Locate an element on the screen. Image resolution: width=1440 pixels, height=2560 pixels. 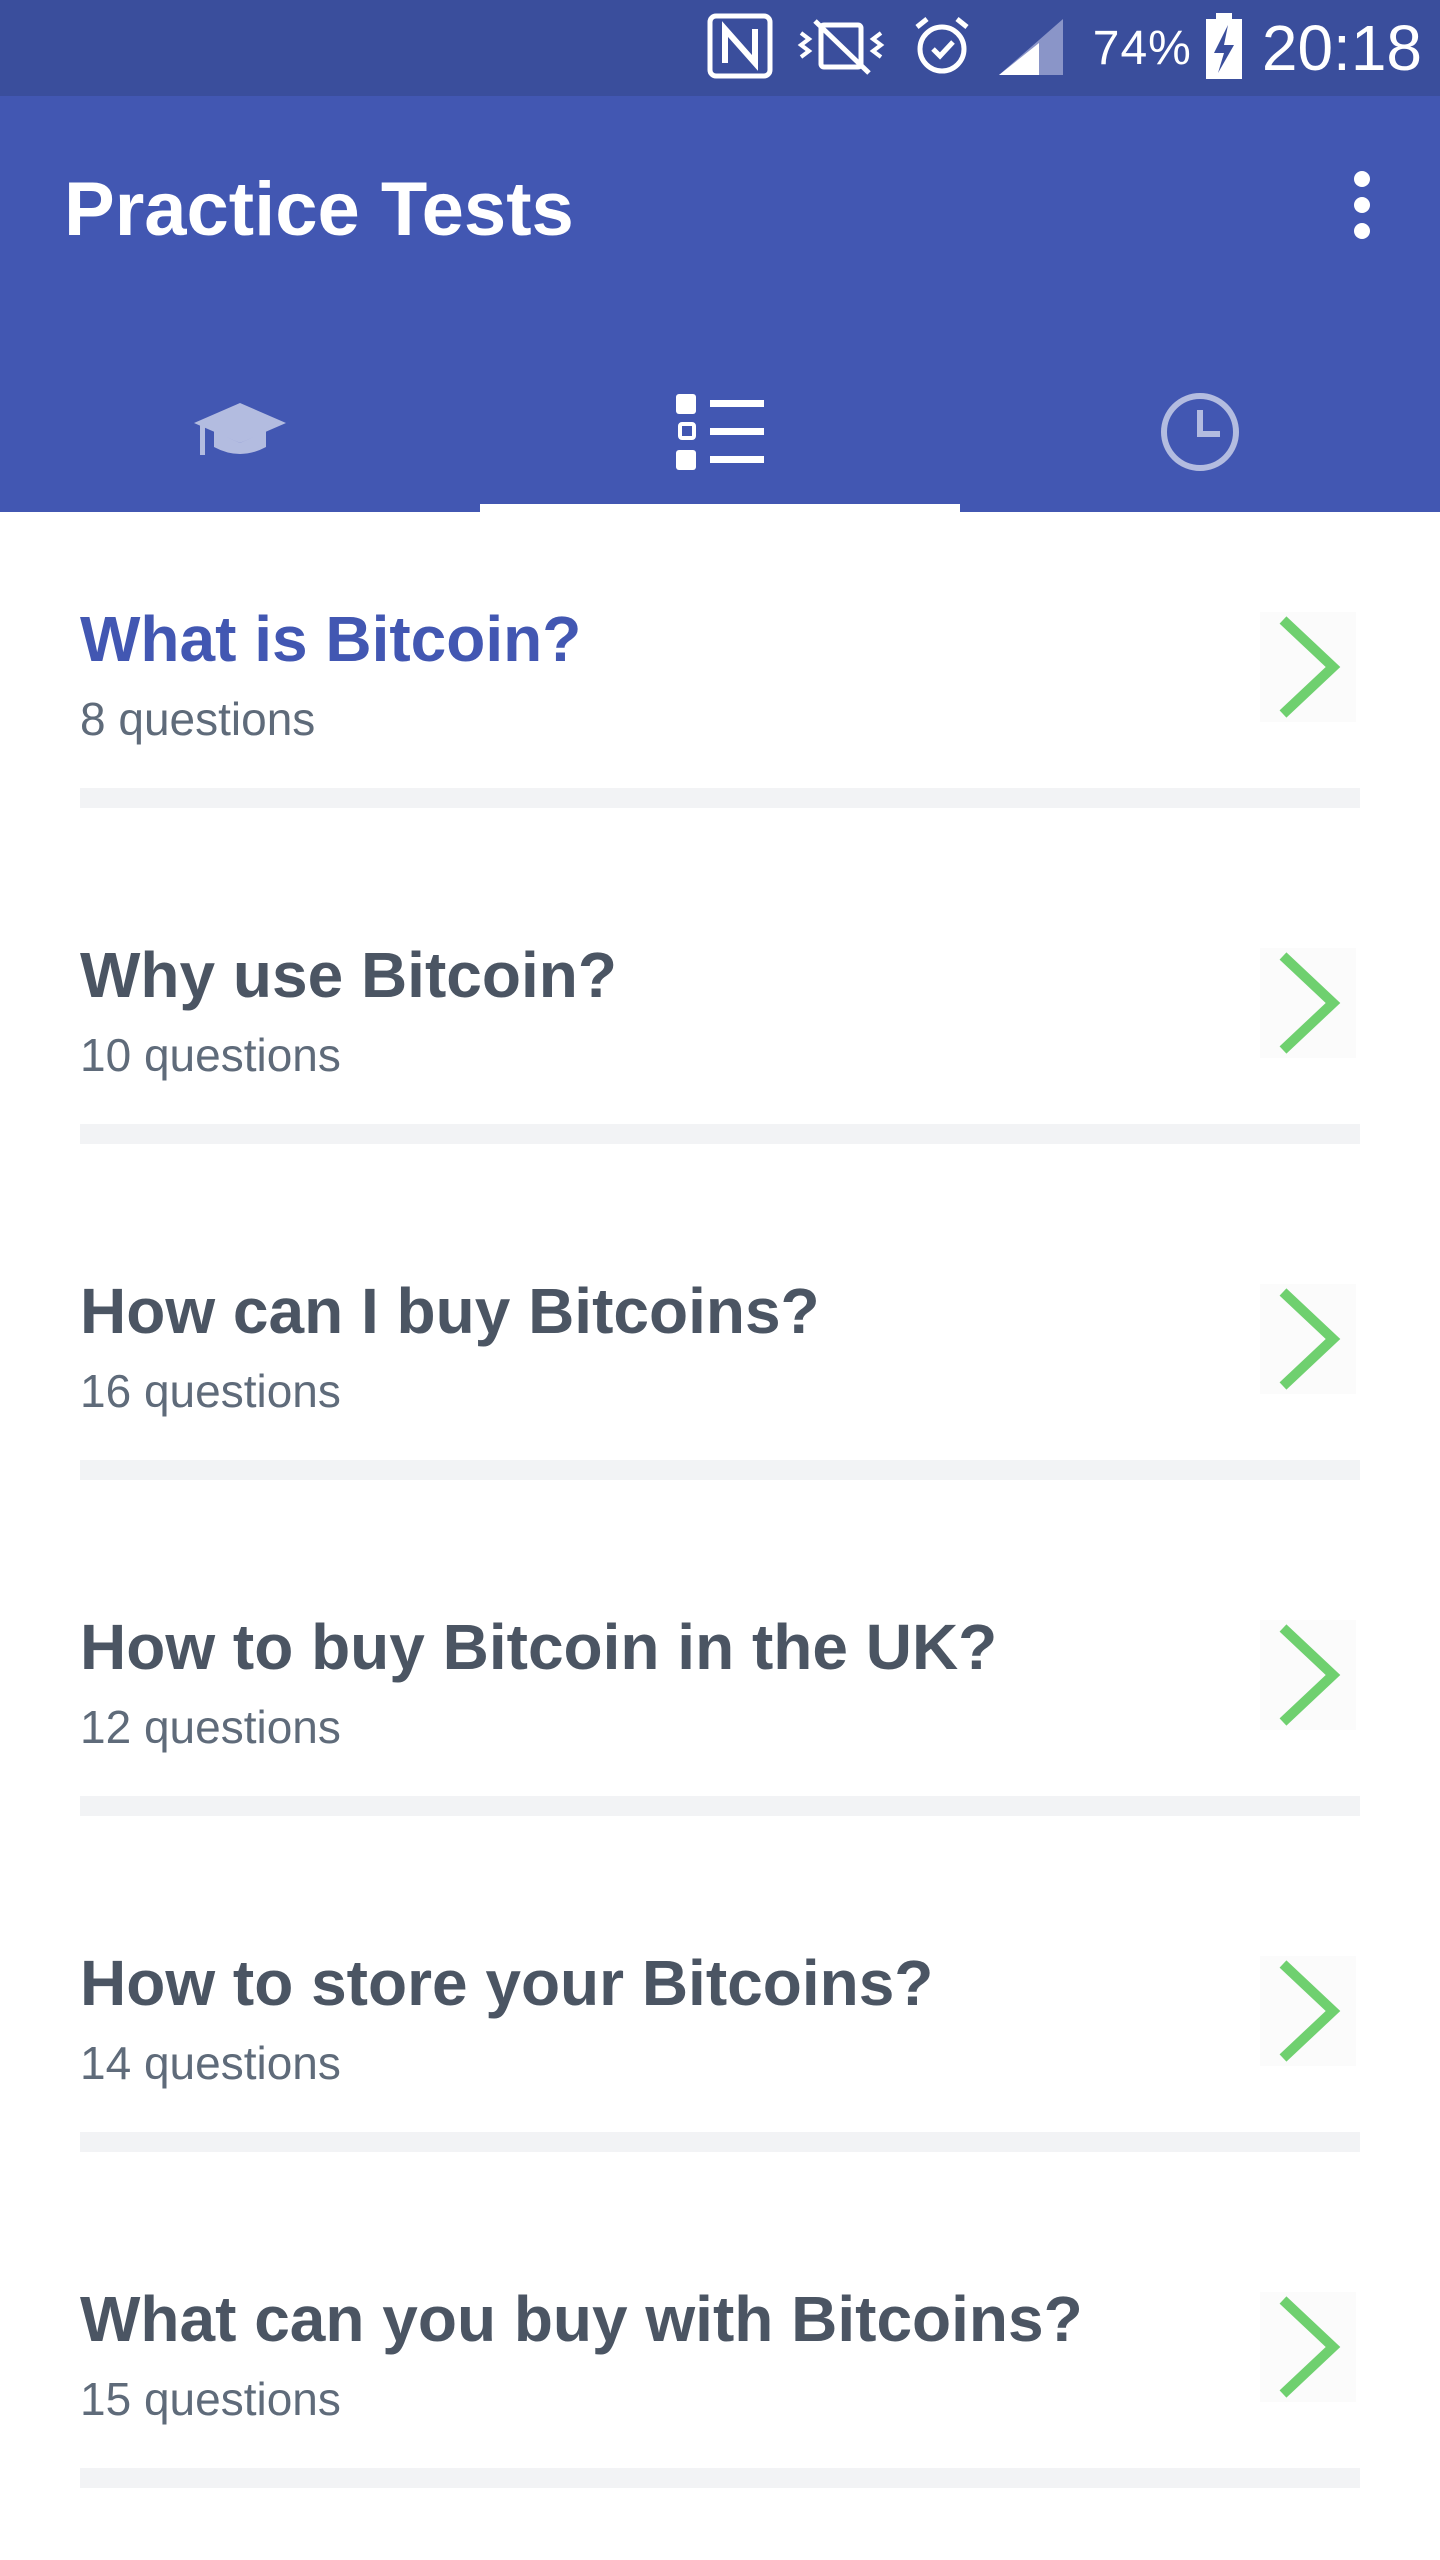
clock-icon is located at coordinates (1200, 434).